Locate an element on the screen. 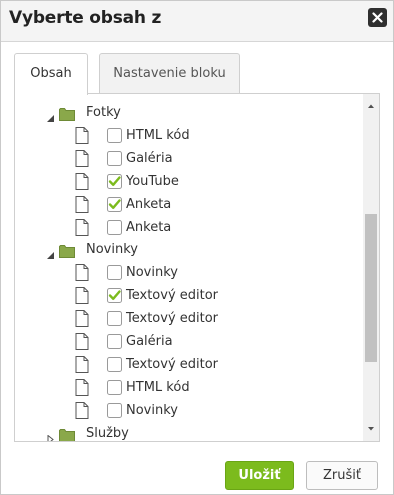  vertical-scrollbar is located at coordinates (371, 267).